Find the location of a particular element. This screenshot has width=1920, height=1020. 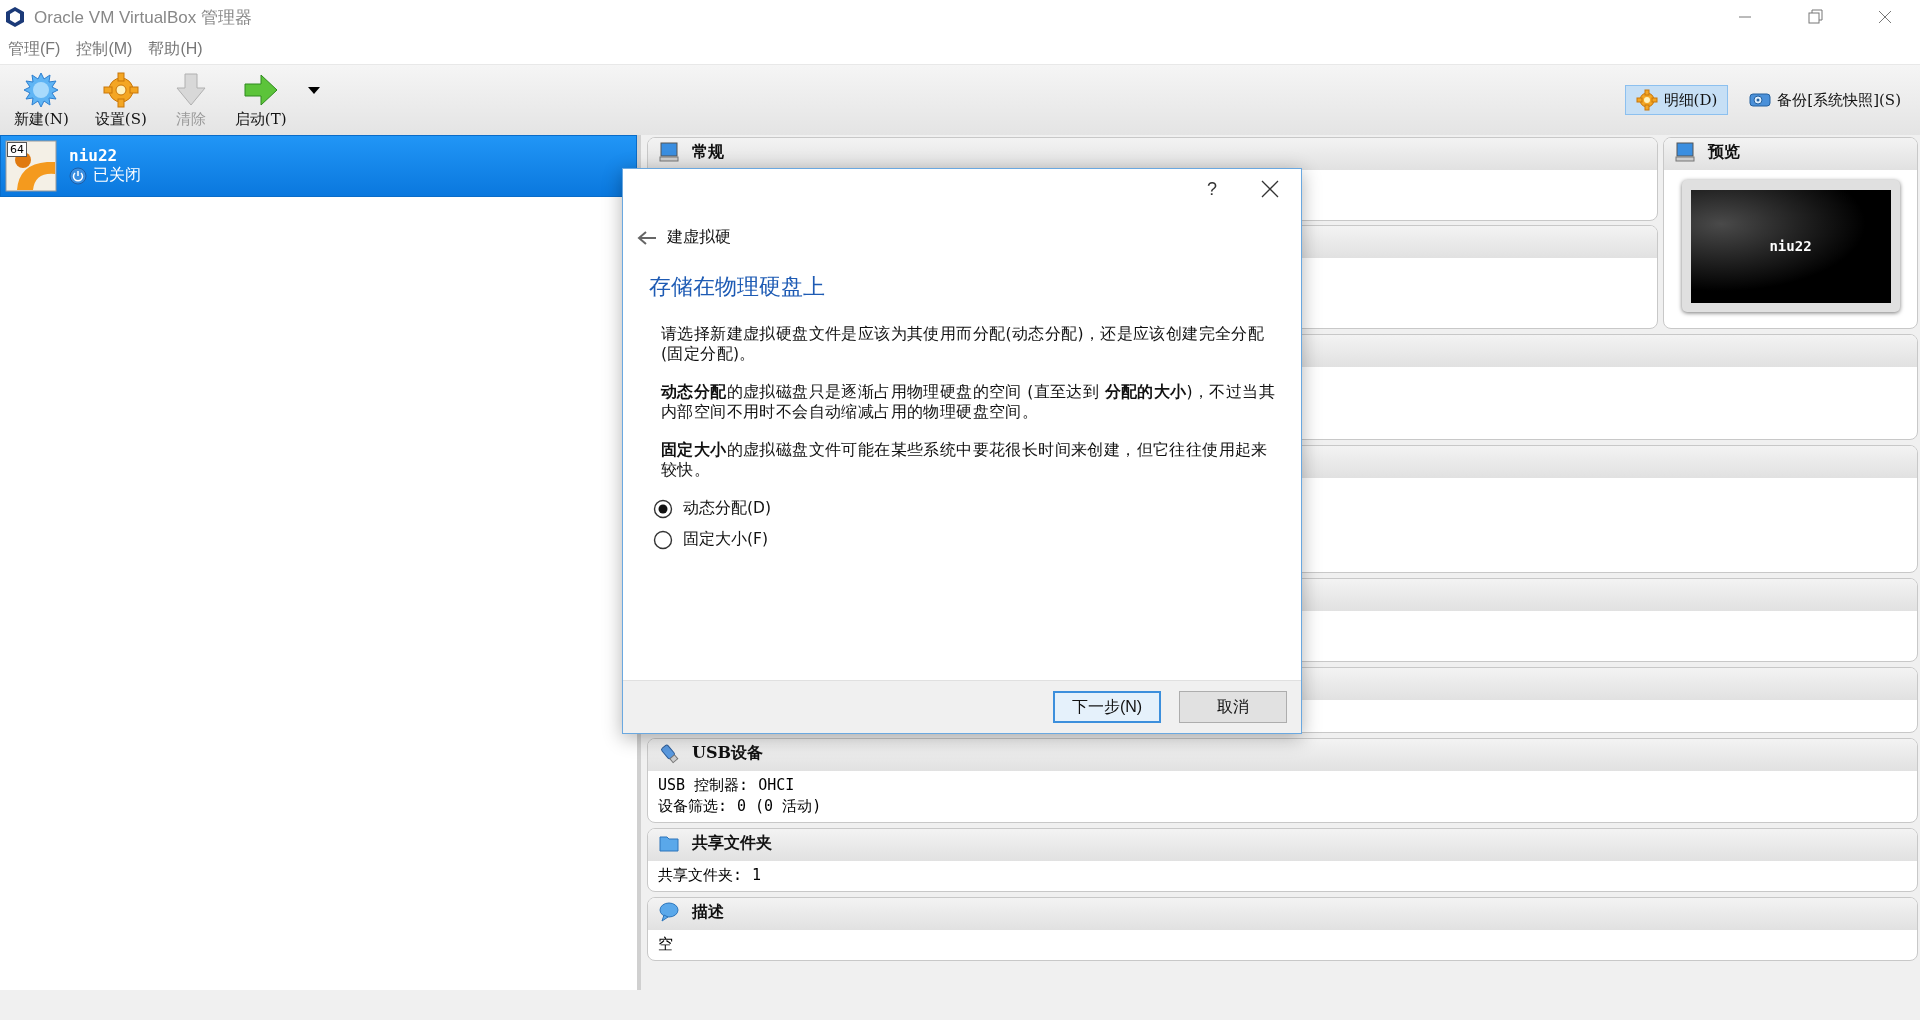

wizard-title: 建虚拟硬 is located at coordinates (699, 237).